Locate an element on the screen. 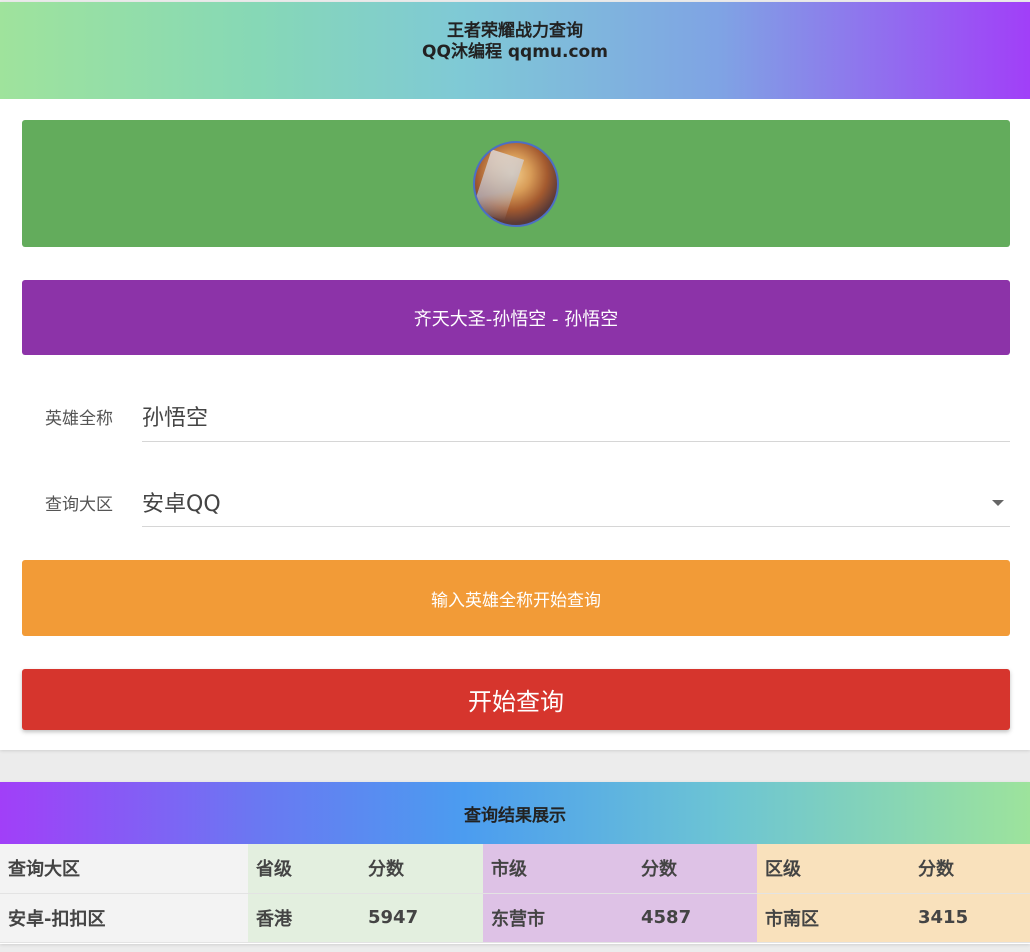  server-underline is located at coordinates (576, 526).